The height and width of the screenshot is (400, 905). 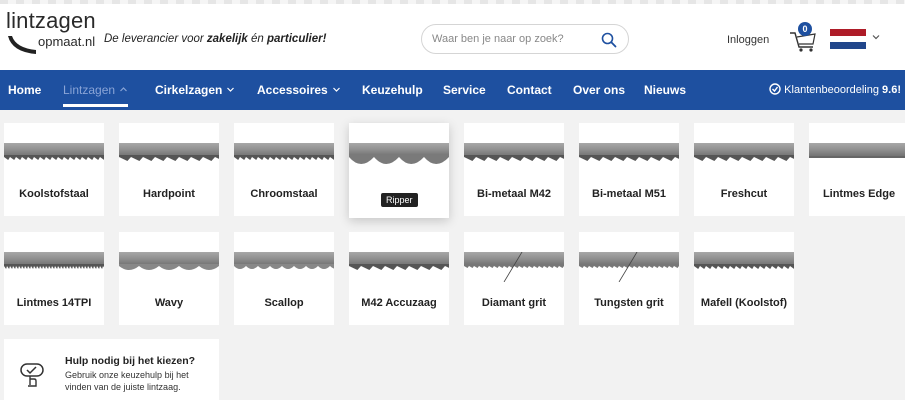 What do you see at coordinates (195, 90) in the screenshot?
I see `nav-cirkelzagen: Cirkelzagen` at bounding box center [195, 90].